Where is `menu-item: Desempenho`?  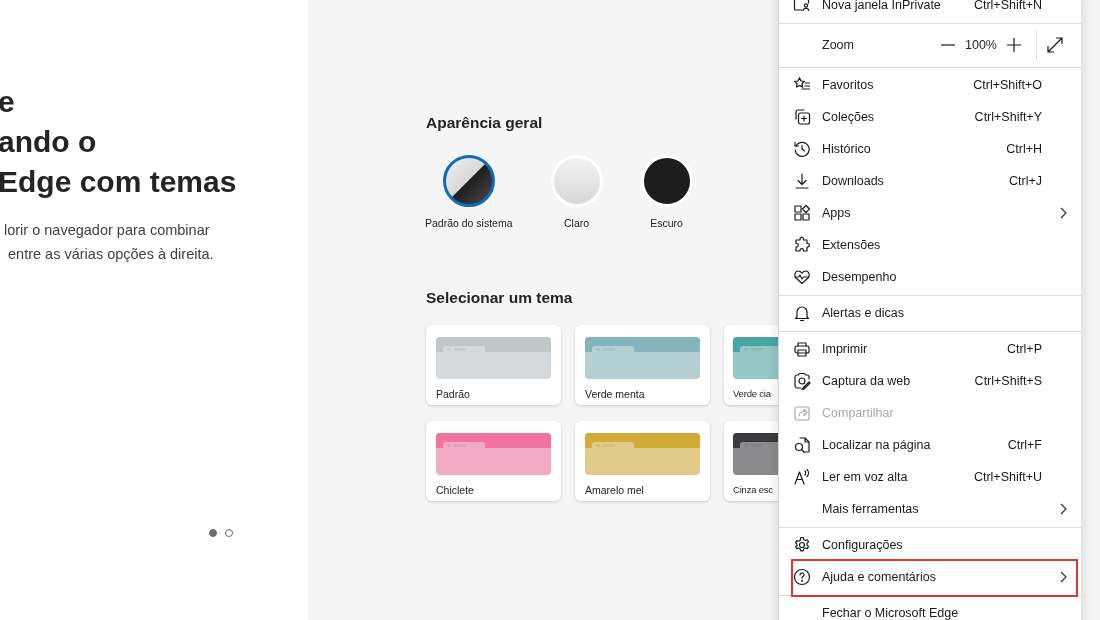
menu-item: Desempenho is located at coordinates (930, 277).